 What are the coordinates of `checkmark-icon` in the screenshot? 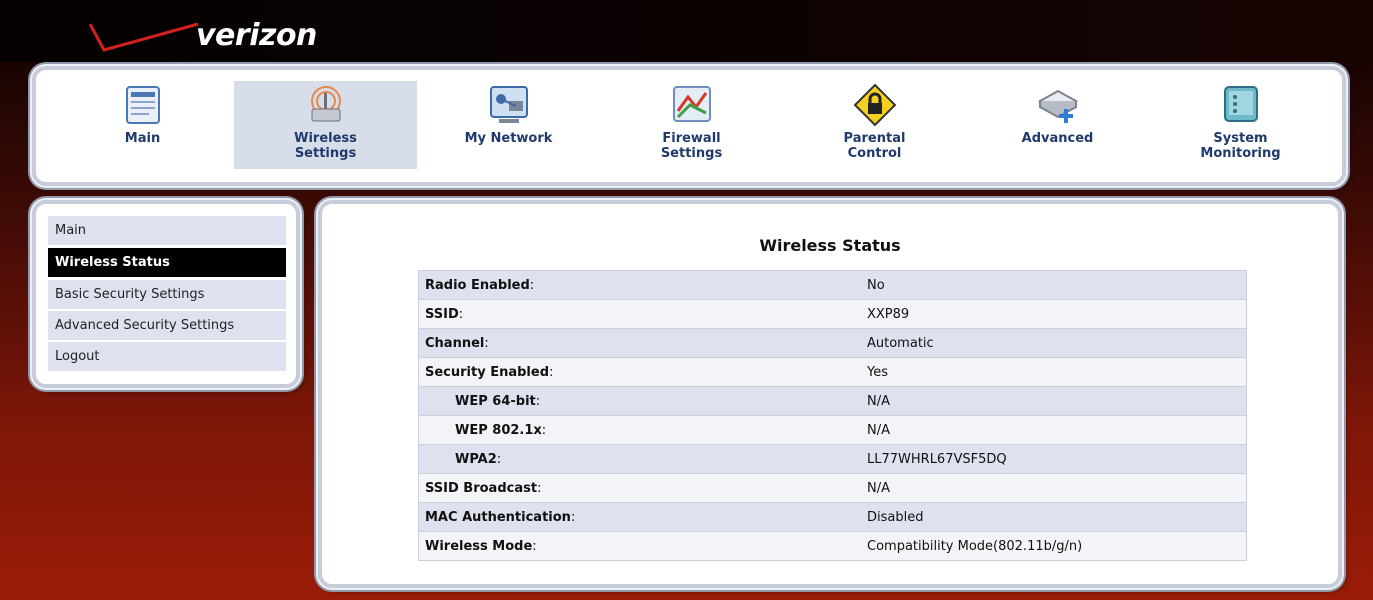 It's located at (143, 37).